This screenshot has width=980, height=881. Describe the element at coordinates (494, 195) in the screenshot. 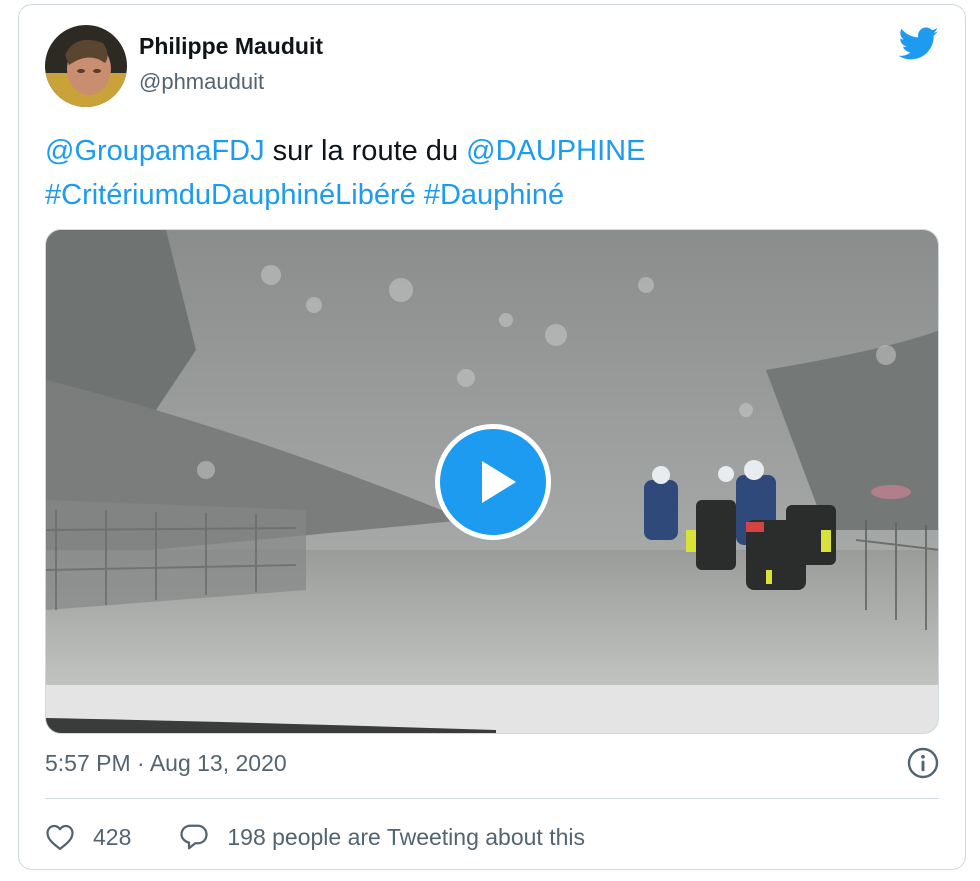

I see `hashtag-dauphine: #Dauphiné` at that location.